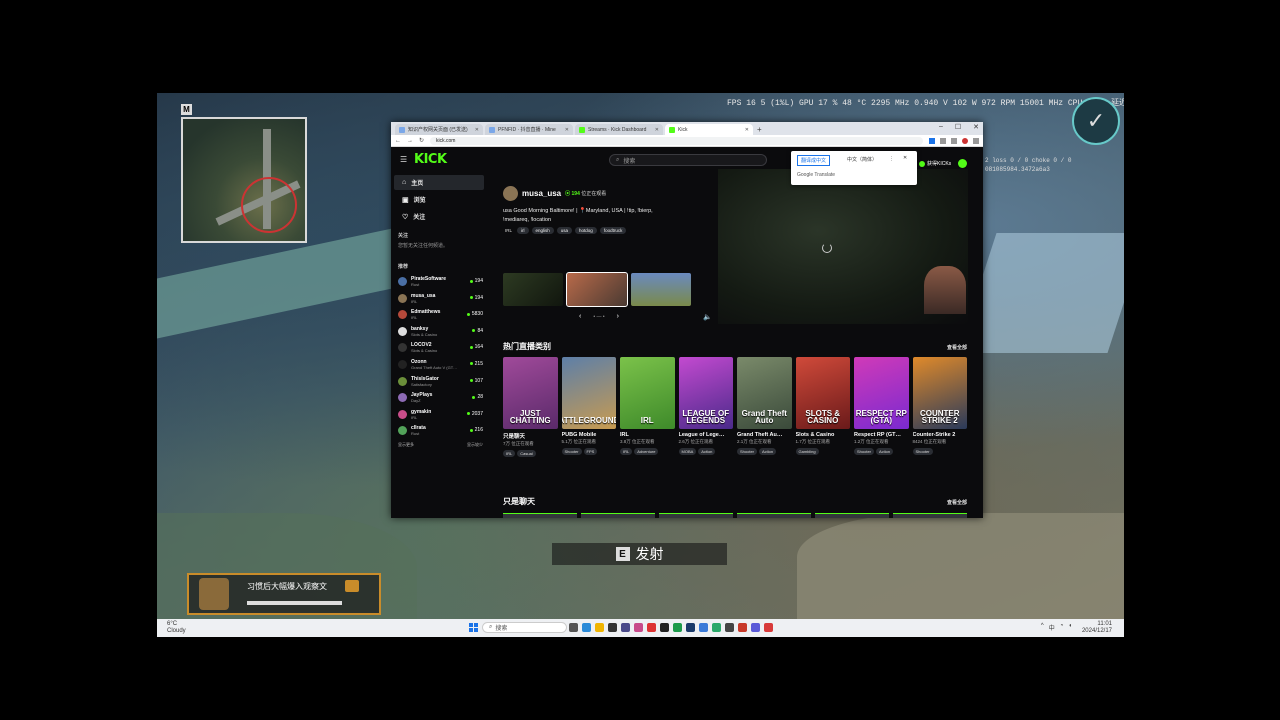 The width and height of the screenshot is (1280, 720). I want to click on new-tab-icon: +, so click(759, 129).